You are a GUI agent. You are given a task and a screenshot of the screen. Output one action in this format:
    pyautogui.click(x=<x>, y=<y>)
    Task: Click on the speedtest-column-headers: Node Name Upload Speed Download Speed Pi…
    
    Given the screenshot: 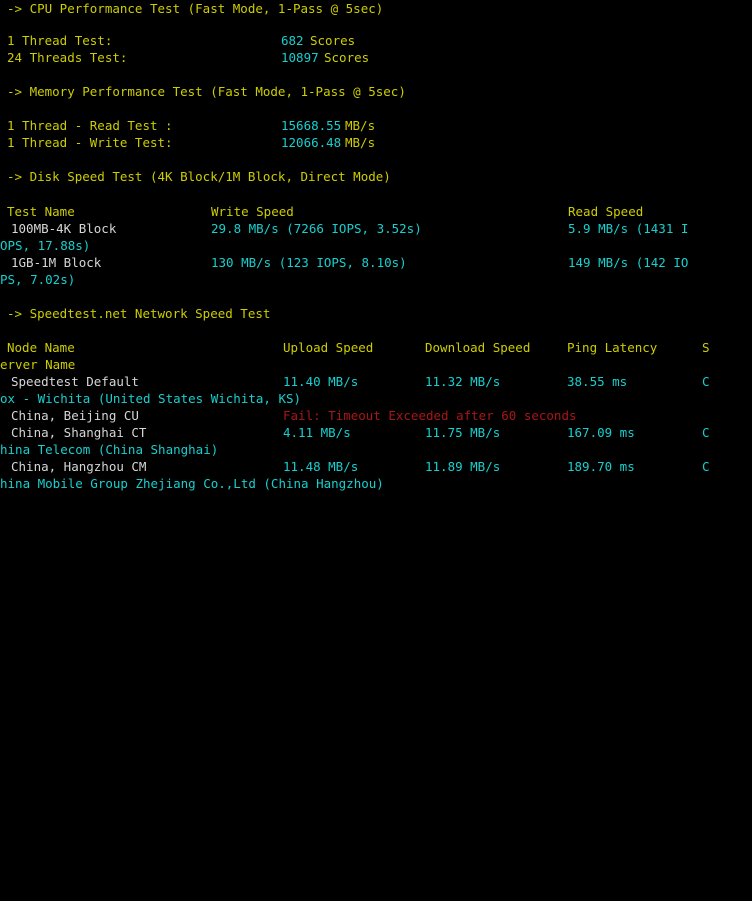 What is the action you would take?
    pyautogui.click(x=355, y=347)
    